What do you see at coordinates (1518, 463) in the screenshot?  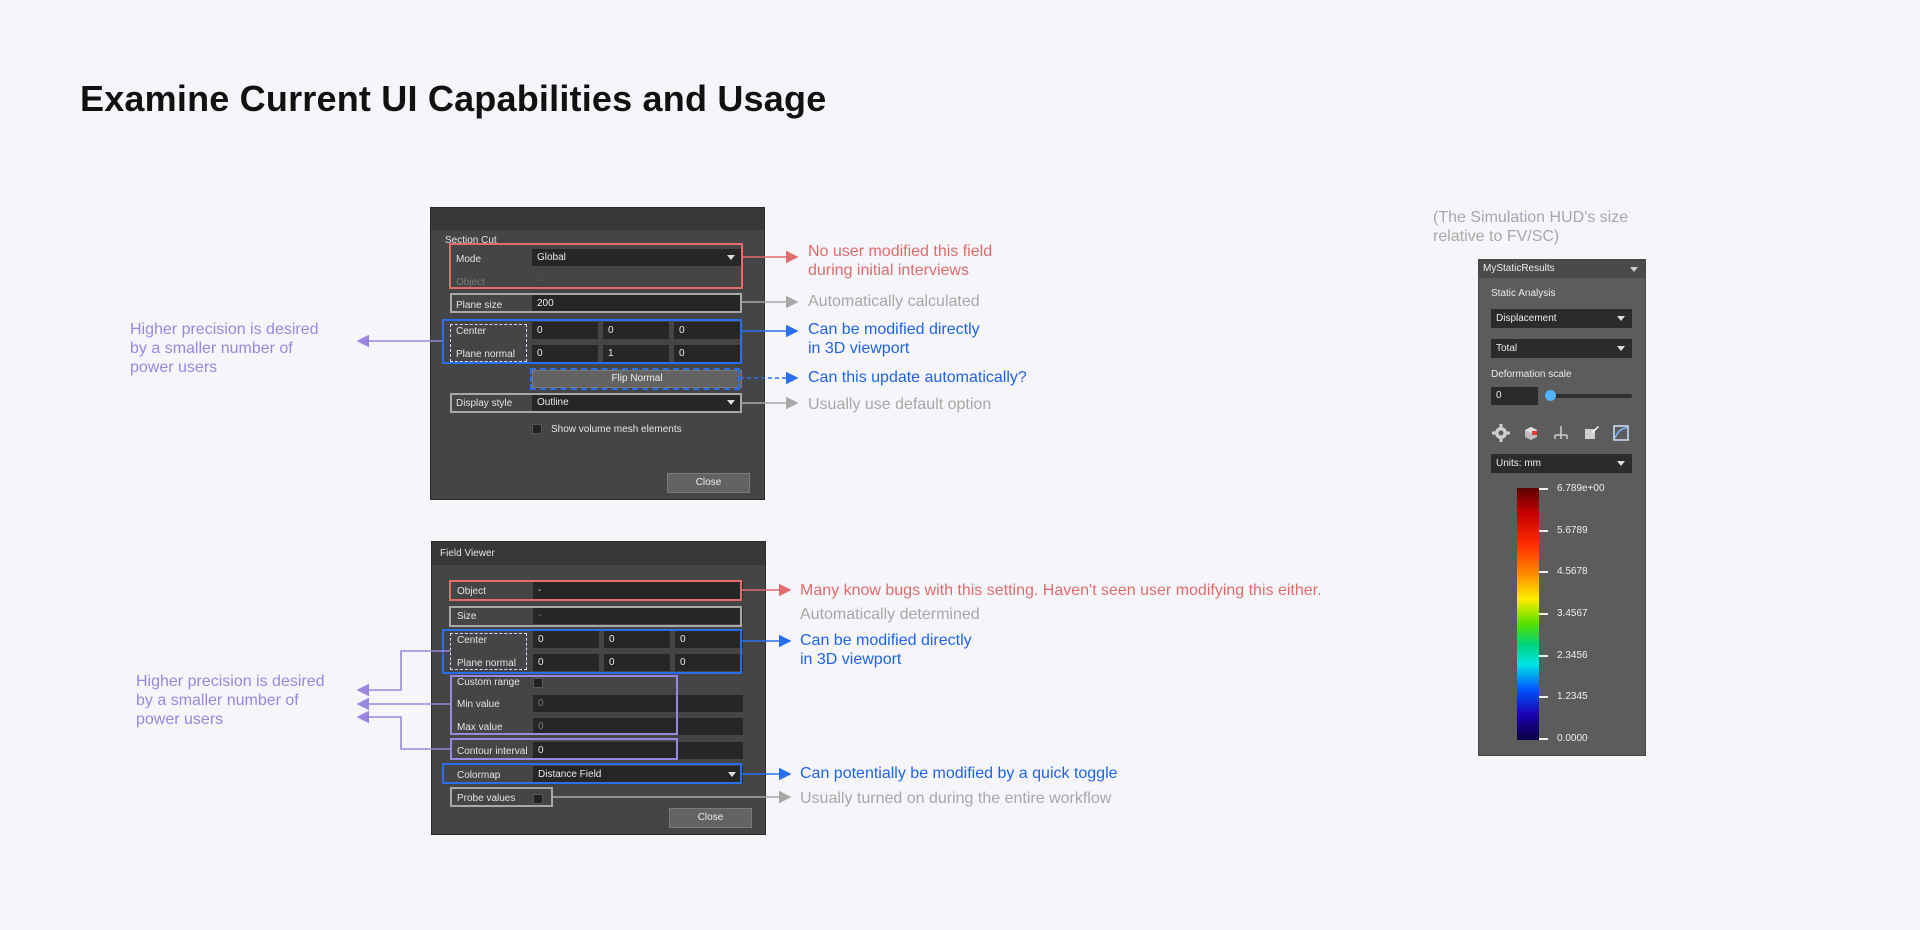 I see `units-value: Units: mm` at bounding box center [1518, 463].